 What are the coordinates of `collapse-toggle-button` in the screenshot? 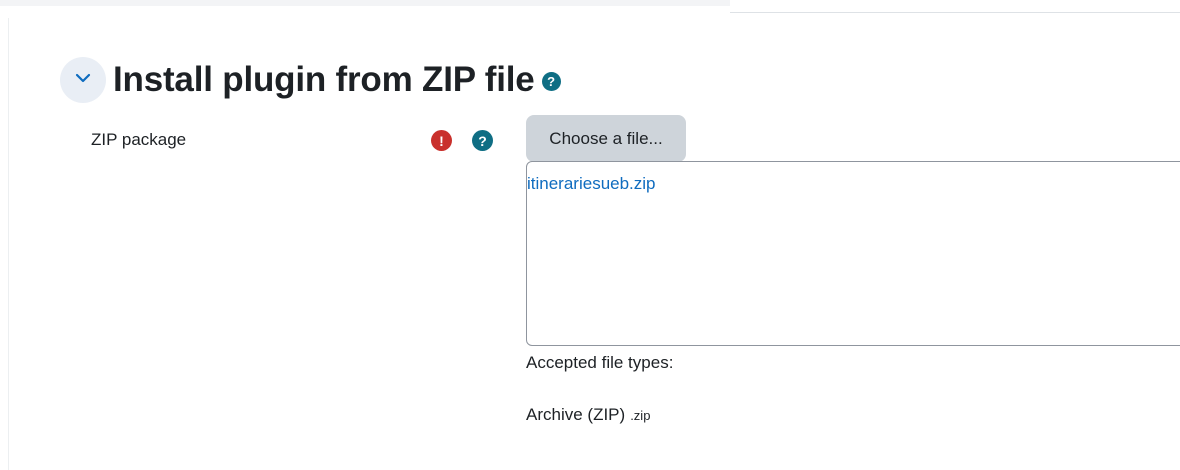 It's located at (83, 80).